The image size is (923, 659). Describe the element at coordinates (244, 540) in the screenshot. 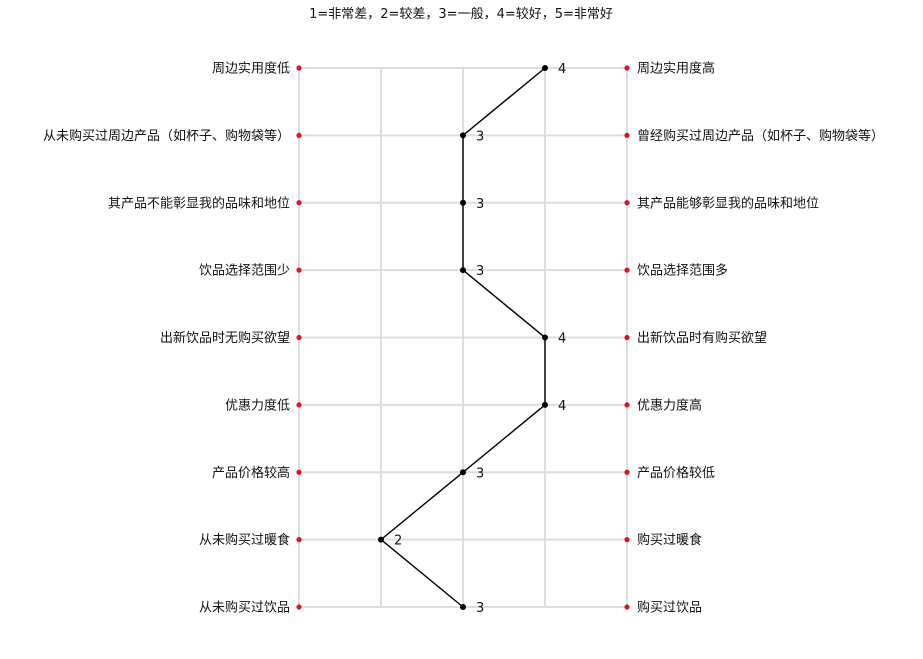

I see `left-label: 从未购买过暖食` at that location.